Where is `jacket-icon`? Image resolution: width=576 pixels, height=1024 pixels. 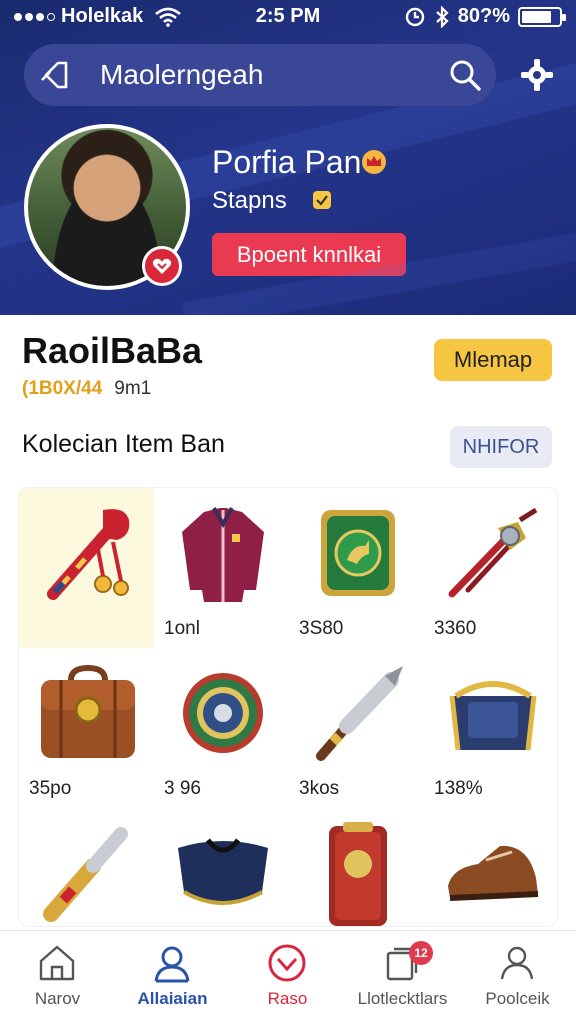 jacket-icon is located at coordinates (223, 554).